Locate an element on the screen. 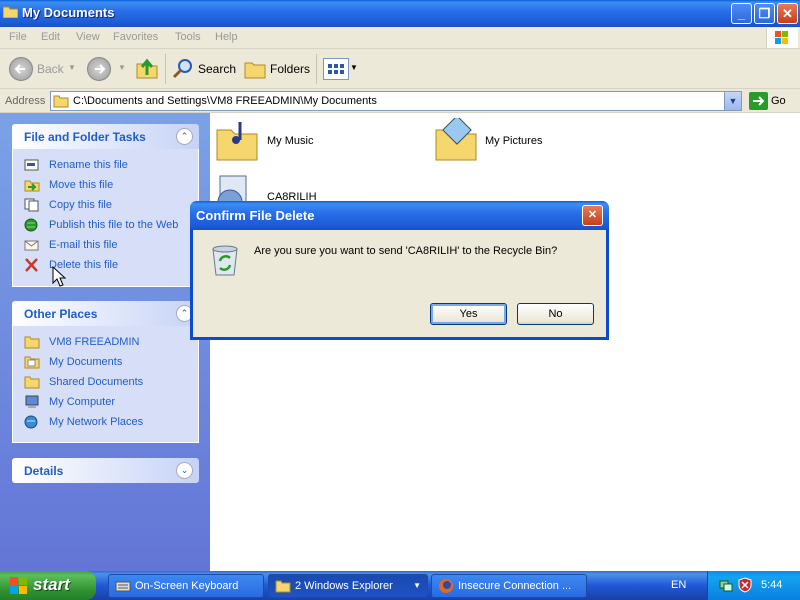 This screenshot has width=800, height=600. views-icon is located at coordinates (336, 69).